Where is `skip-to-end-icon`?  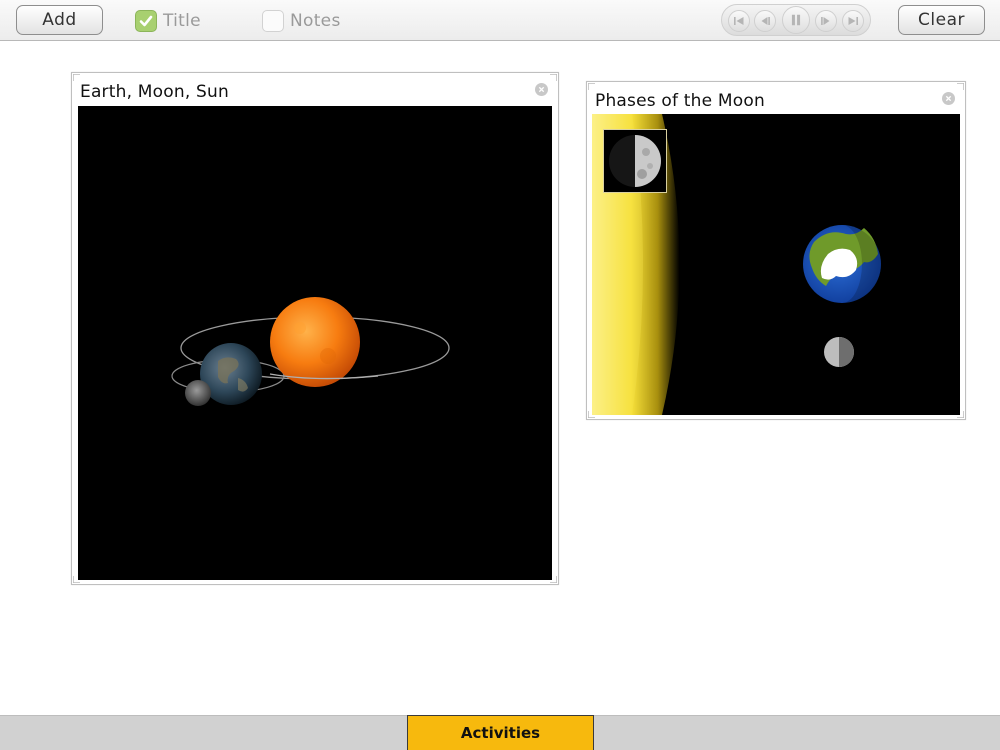
skip-to-end-icon is located at coordinates (853, 21).